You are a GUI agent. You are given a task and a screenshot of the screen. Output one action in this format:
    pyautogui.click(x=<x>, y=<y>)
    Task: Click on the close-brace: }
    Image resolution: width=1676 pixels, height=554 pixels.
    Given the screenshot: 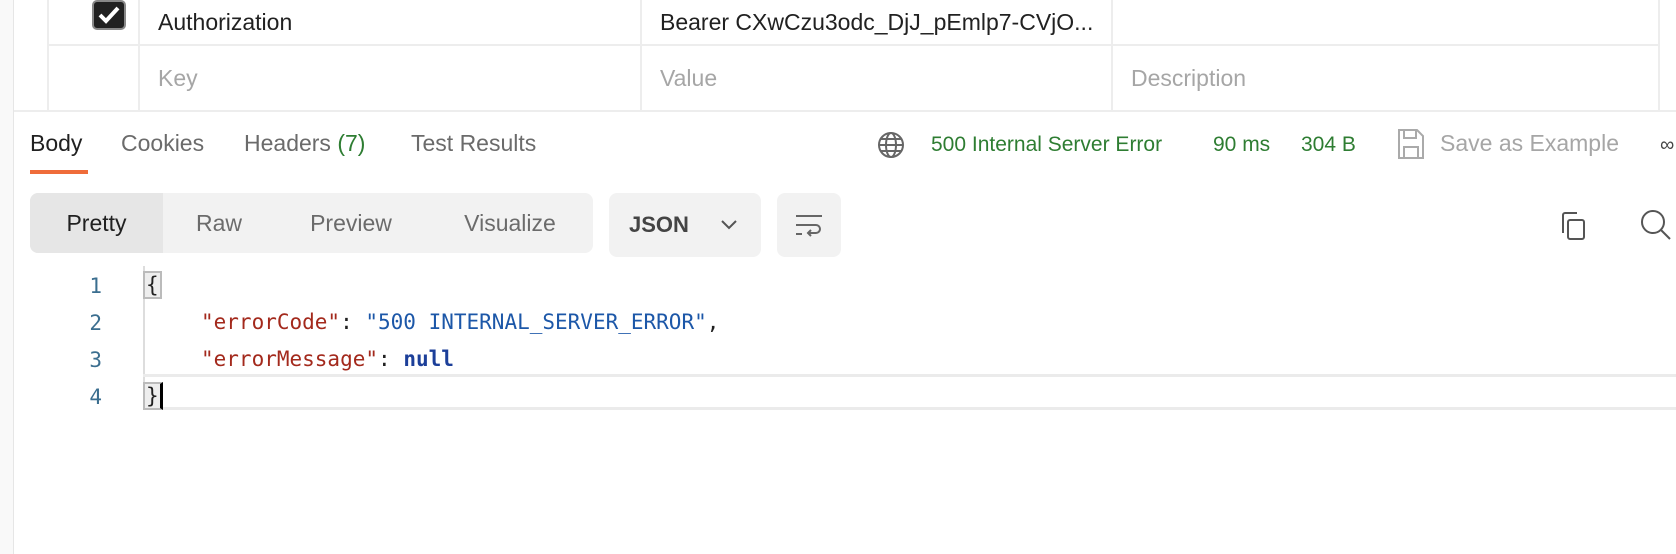 What is the action you would take?
    pyautogui.click(x=153, y=396)
    